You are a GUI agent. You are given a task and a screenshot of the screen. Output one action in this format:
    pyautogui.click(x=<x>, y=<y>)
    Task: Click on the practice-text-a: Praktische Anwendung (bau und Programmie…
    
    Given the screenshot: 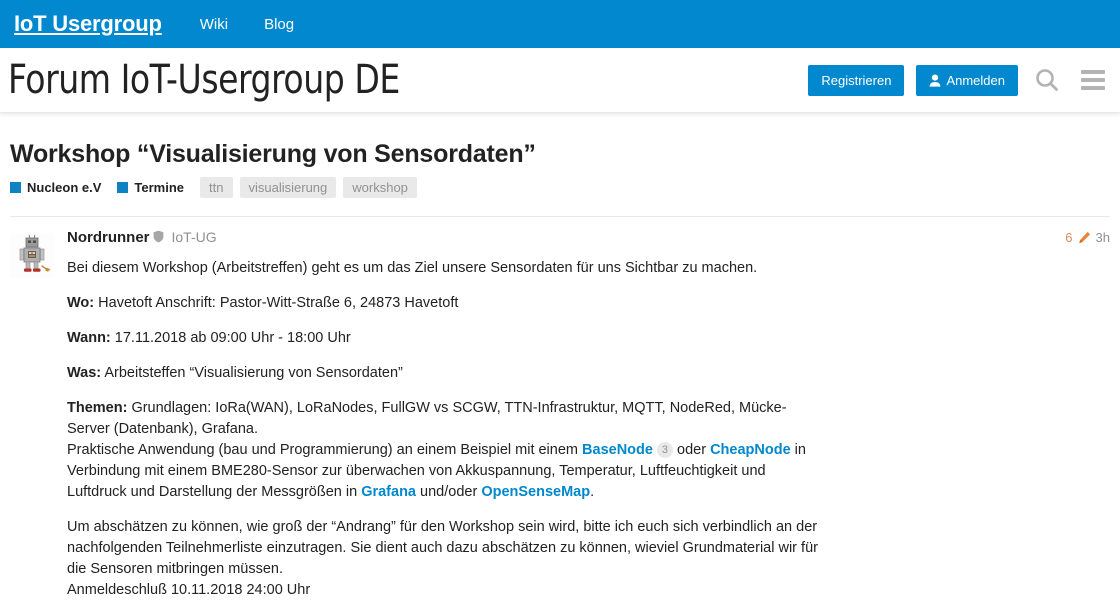 What is the action you would take?
    pyautogui.click(x=325, y=450)
    